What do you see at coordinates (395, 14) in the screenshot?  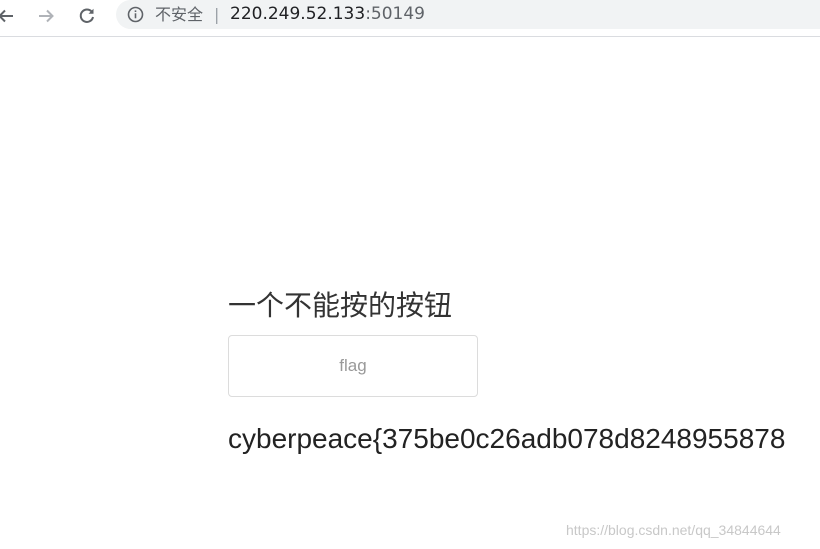 I see `url-port: :50149` at bounding box center [395, 14].